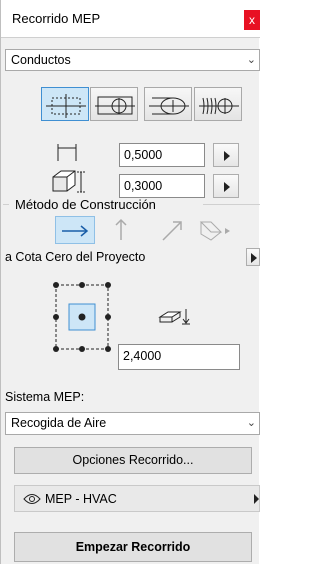  Describe the element at coordinates (132, 60) in the screenshot. I see `element-type-select: Conductos ⌄` at that location.